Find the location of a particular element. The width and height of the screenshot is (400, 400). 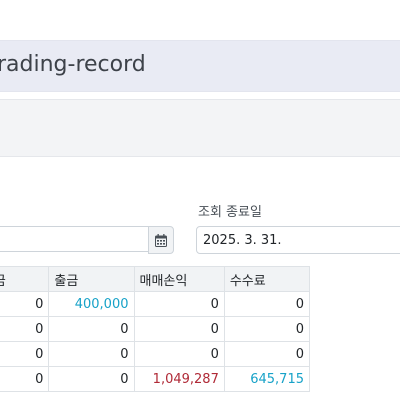

page-title: rading-record is located at coordinates (73, 64).